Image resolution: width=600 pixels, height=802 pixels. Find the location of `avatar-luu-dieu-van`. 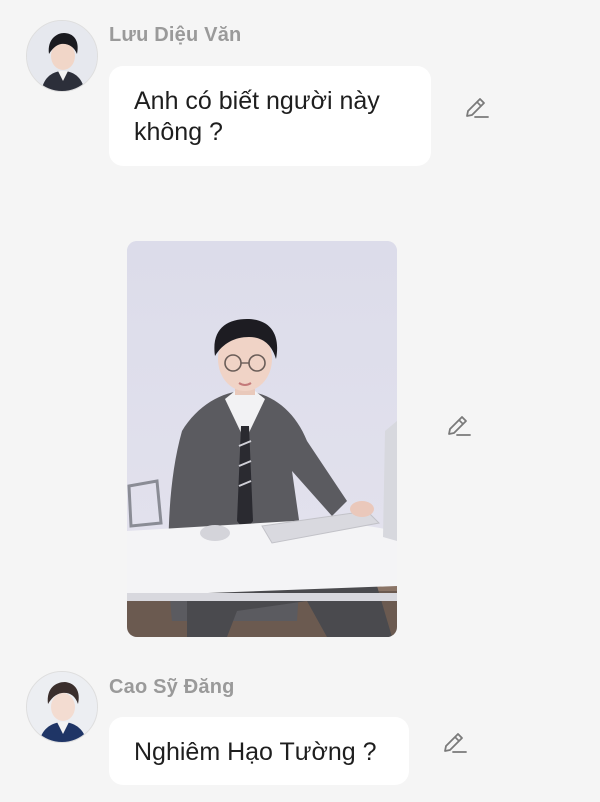

avatar-luu-dieu-van is located at coordinates (62, 56).